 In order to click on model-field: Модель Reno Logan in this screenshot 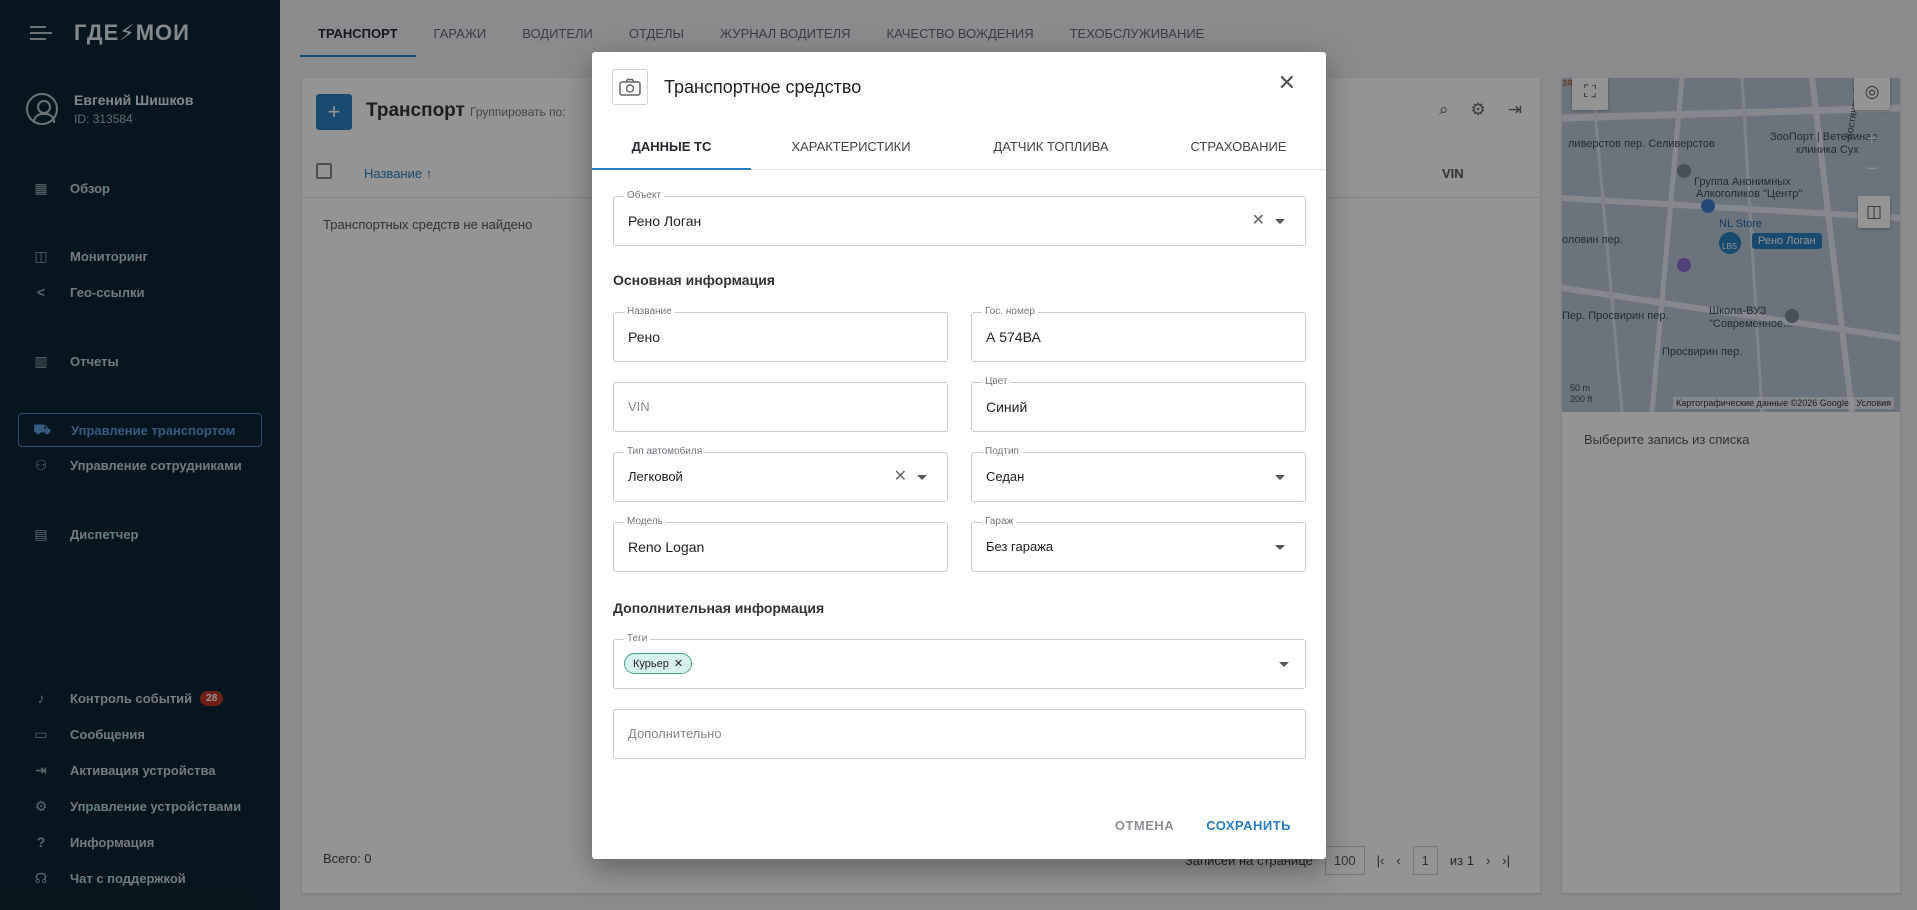, I will do `click(780, 544)`.